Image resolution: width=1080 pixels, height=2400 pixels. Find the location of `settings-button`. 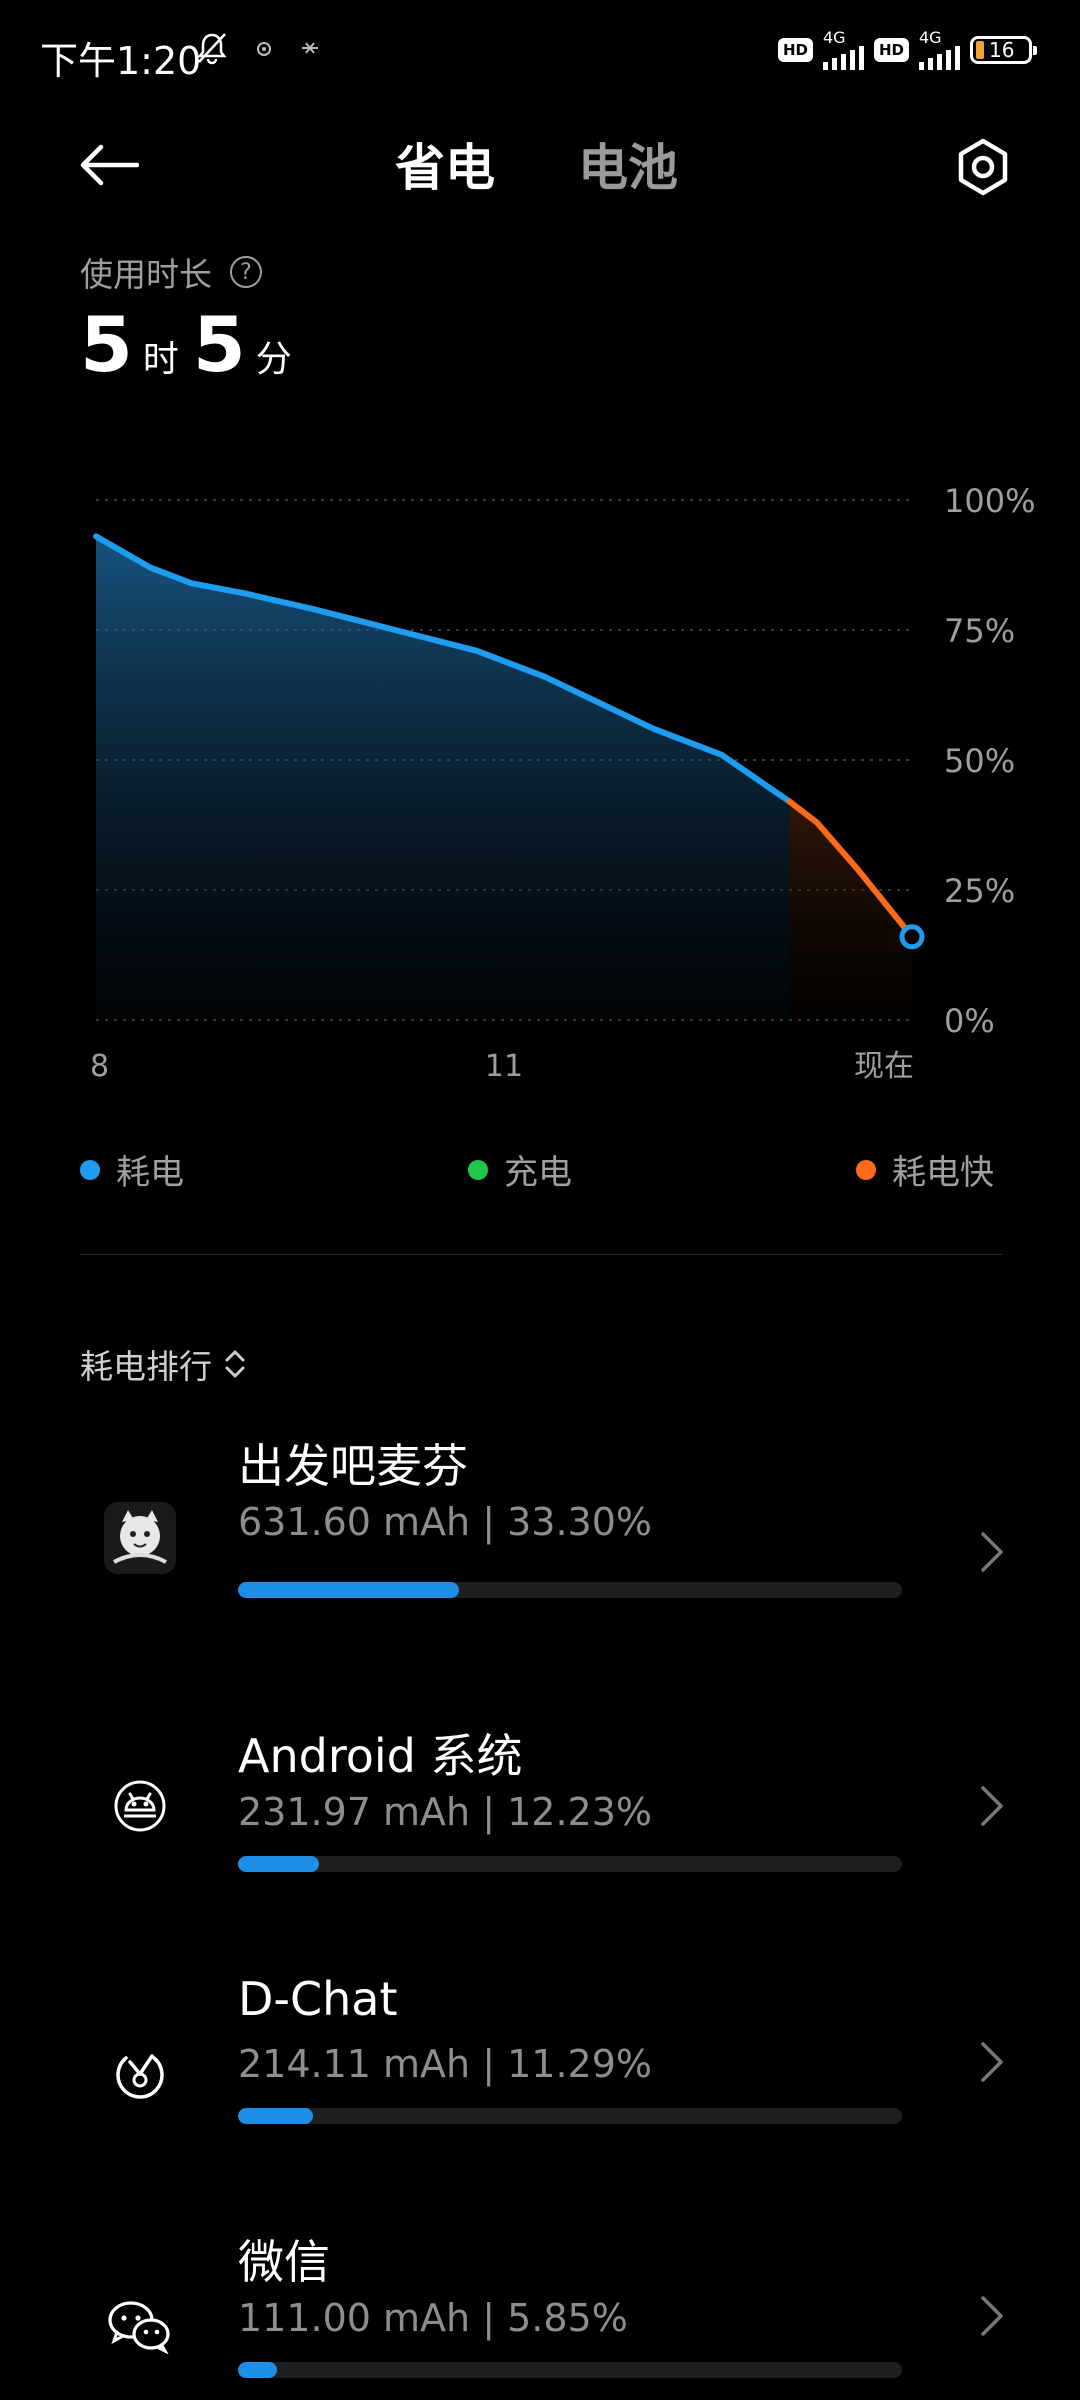

settings-button is located at coordinates (983, 167).